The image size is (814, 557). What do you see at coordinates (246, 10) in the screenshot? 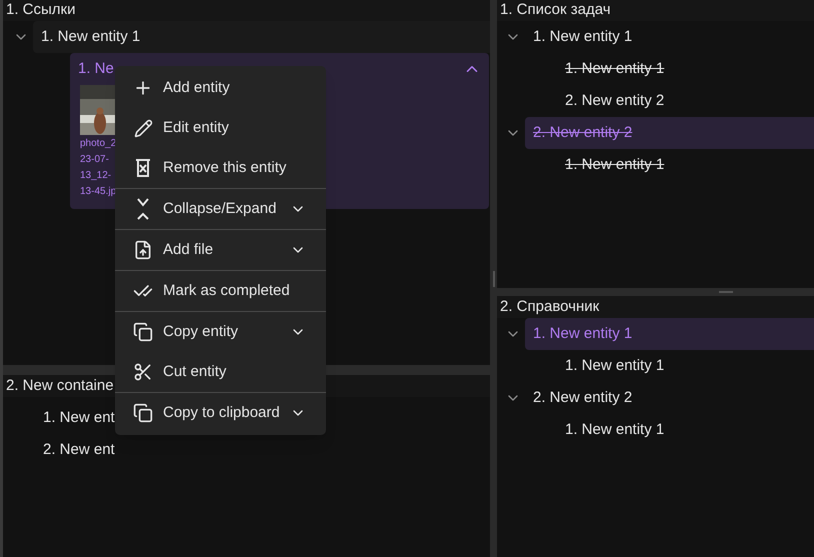
I see `panel-header: 1. Ссылки` at bounding box center [246, 10].